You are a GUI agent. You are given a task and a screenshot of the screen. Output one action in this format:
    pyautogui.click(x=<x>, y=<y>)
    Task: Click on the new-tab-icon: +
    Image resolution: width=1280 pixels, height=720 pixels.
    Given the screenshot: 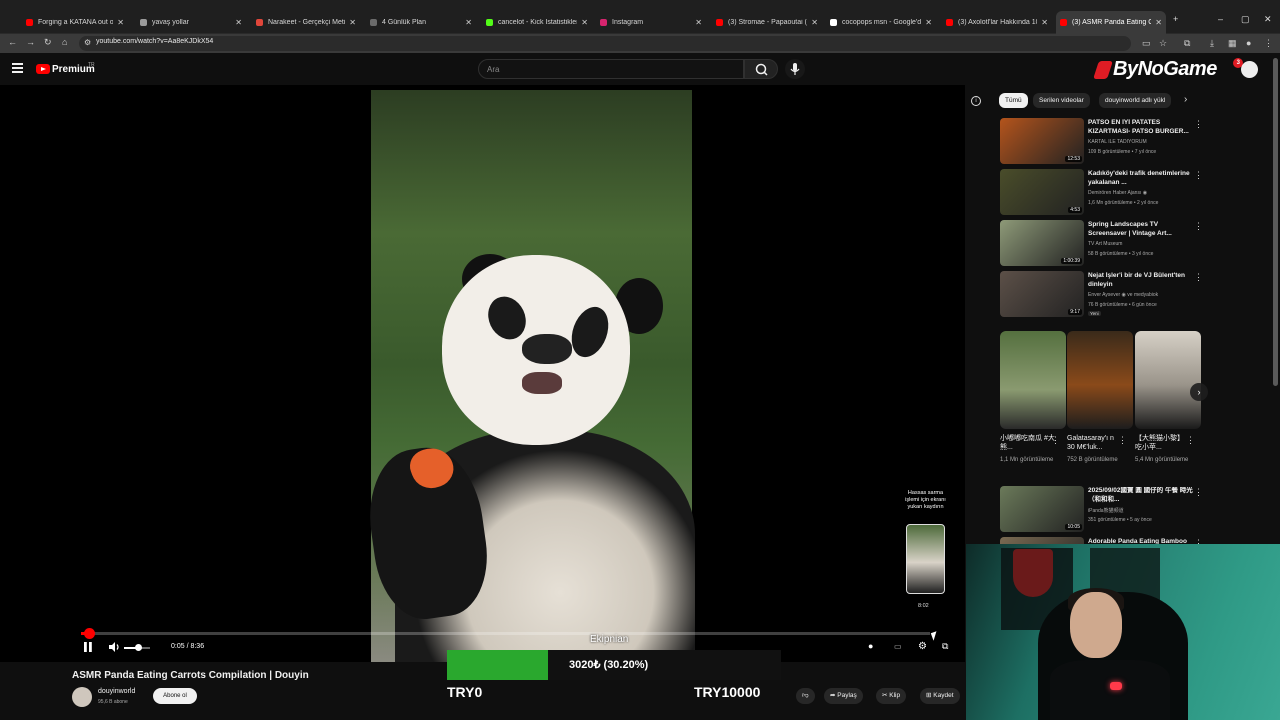 What is the action you would take?
    pyautogui.click(x=1175, y=19)
    